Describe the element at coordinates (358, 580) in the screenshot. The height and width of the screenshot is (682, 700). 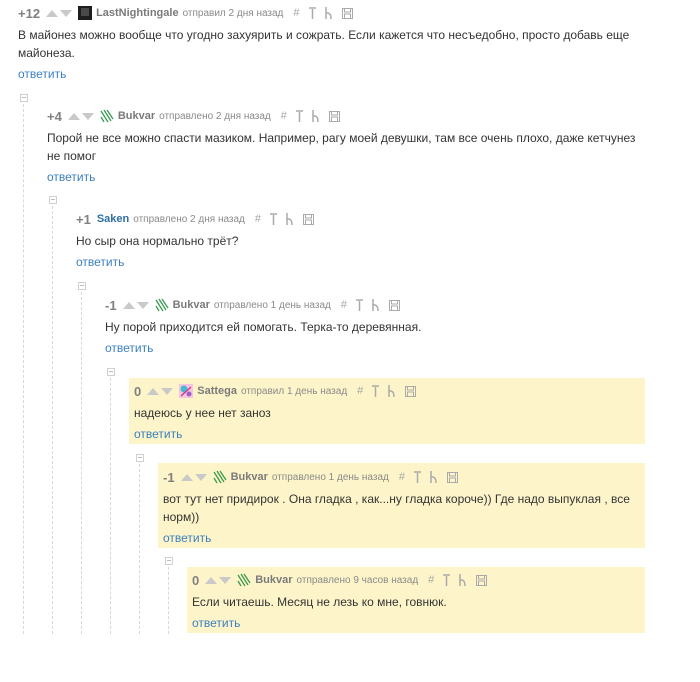
I see `comment-timestamp: отправлено 9 часов назад` at that location.